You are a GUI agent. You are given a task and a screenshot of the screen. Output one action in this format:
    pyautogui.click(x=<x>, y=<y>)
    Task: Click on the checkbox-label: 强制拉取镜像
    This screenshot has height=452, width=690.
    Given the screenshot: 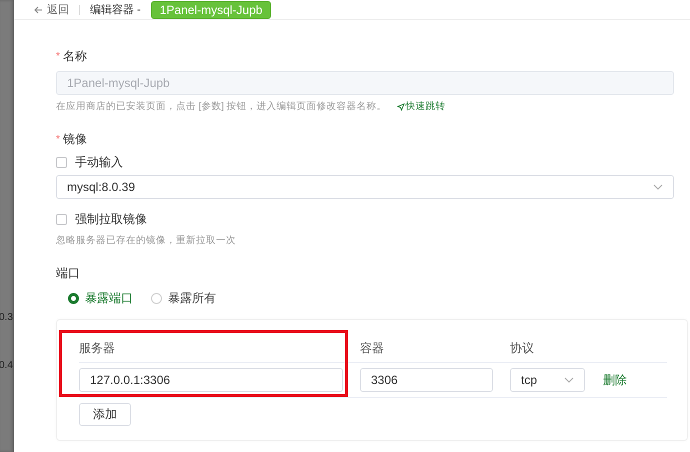 What is the action you would take?
    pyautogui.click(x=111, y=219)
    